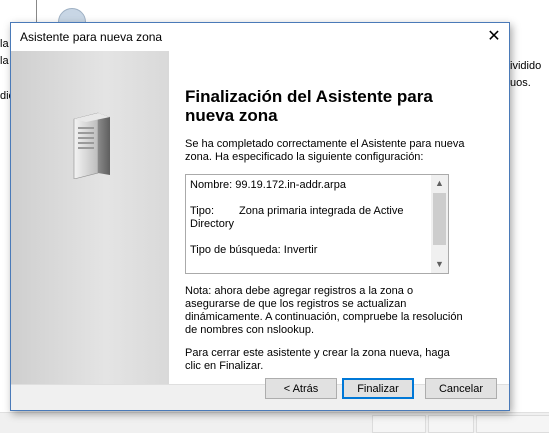  I want to click on back-button: < Atrás, so click(301, 388).